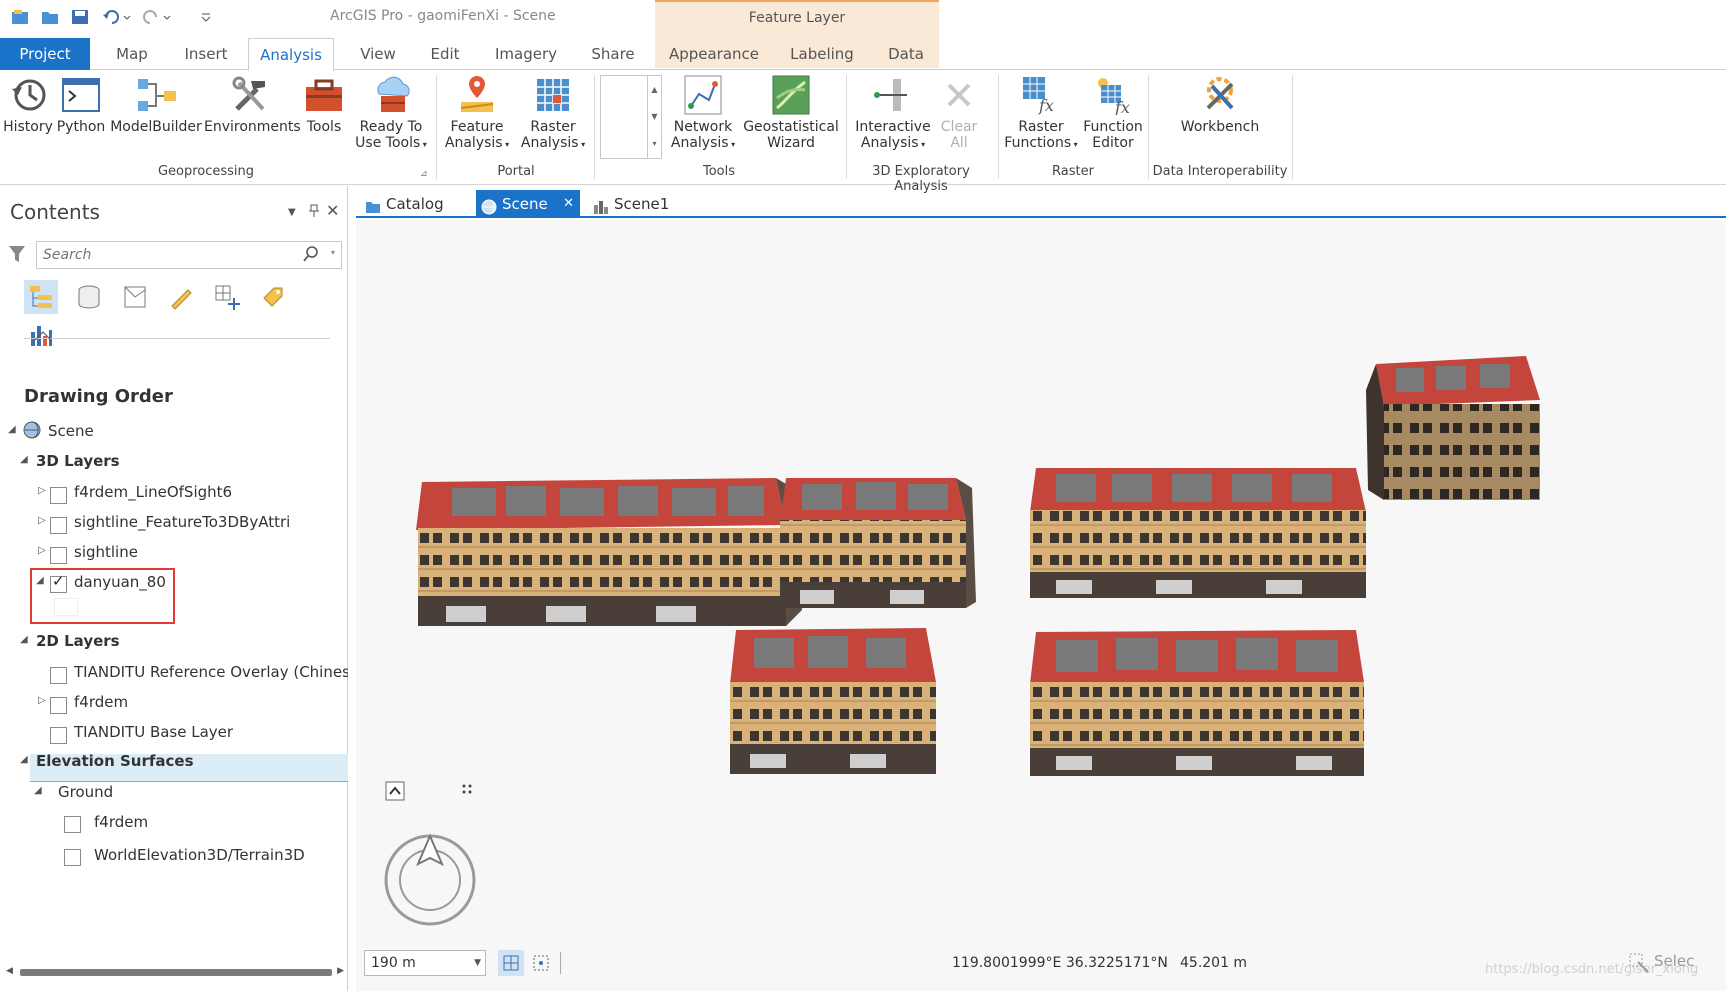 This screenshot has height=991, width=1726. What do you see at coordinates (135, 297) in the screenshot?
I see `list-by-selection-icon` at bounding box center [135, 297].